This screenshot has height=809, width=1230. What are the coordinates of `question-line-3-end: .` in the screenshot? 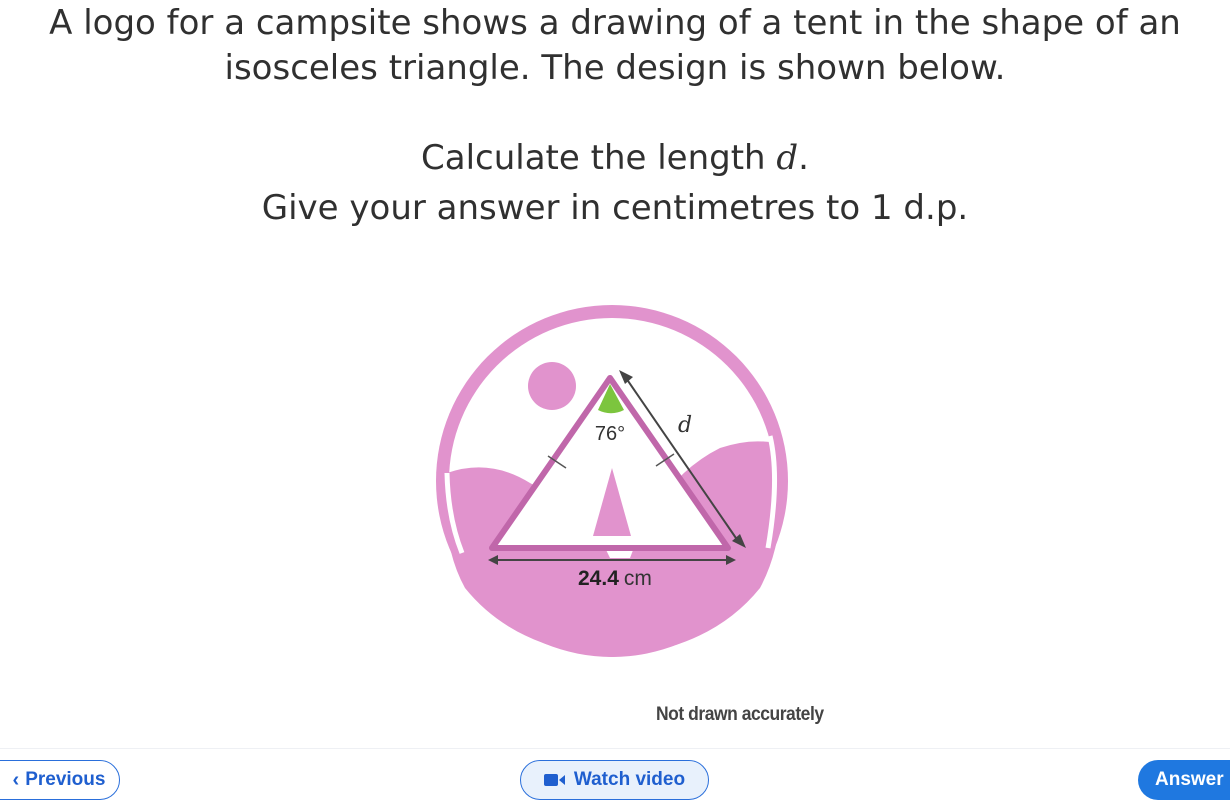 It's located at (803, 158).